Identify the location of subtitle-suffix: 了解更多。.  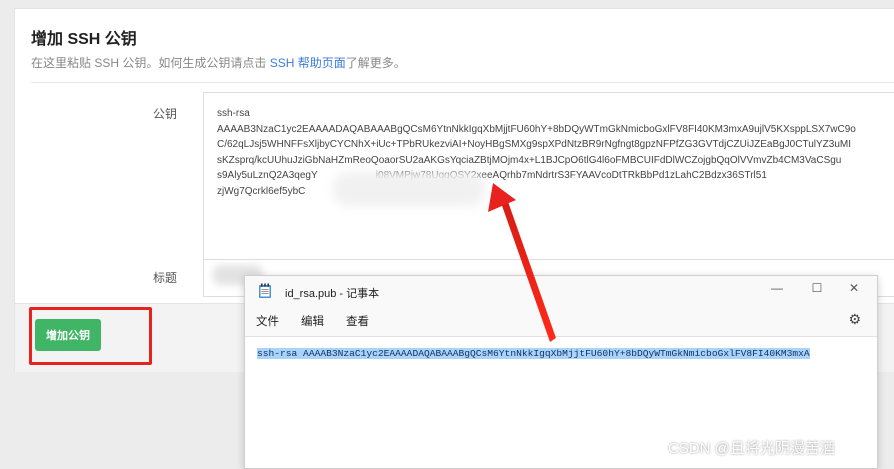
(375, 63).